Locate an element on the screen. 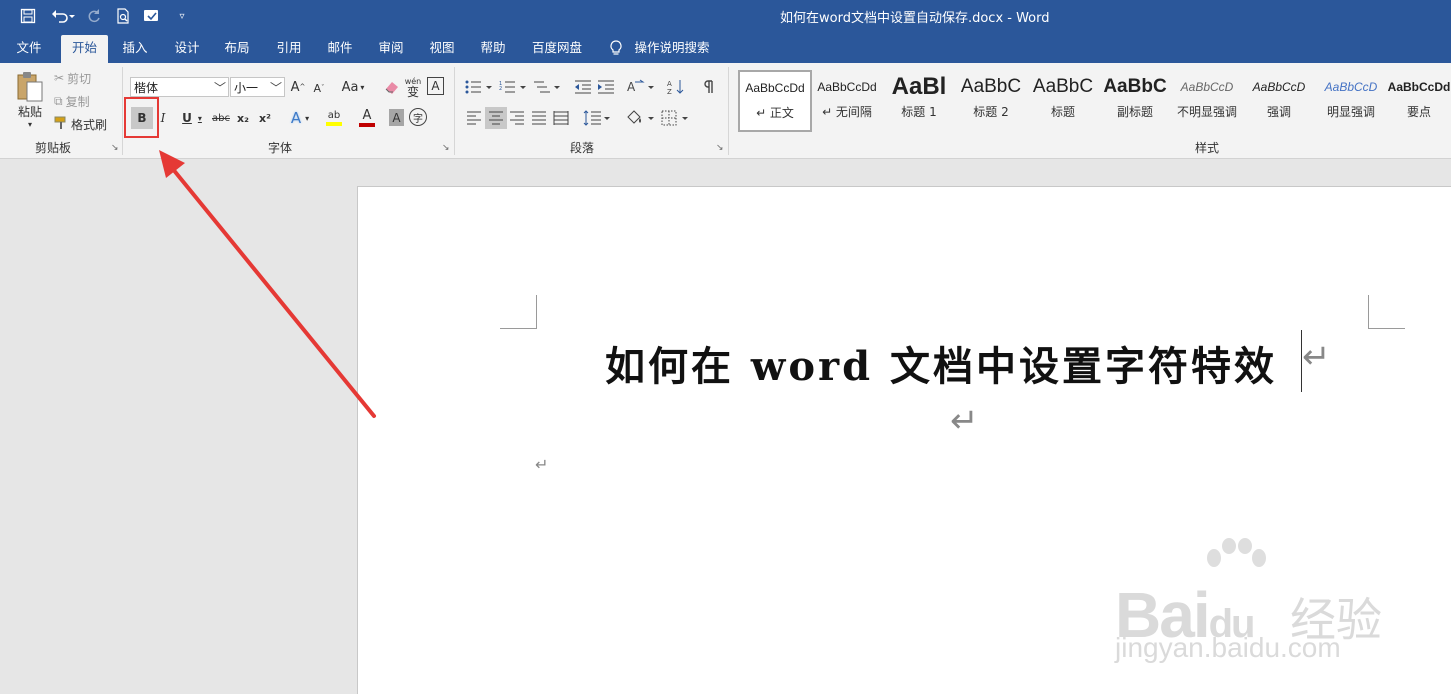 This screenshot has height=694, width=1451. touch-mode-icon is located at coordinates (152, 16).